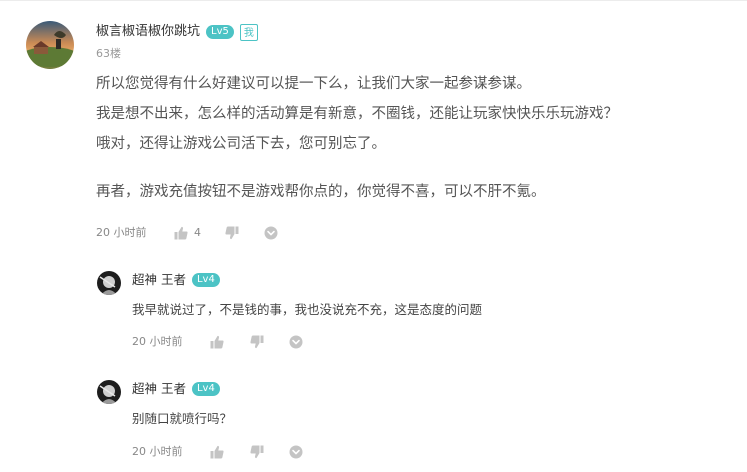 Image resolution: width=747 pixels, height=472 pixels. I want to click on comment-text-line: 再者，游戏充值按钮不是游戏帮你点的，你觉得不喜，可以不肝不氪。, so click(321, 192).